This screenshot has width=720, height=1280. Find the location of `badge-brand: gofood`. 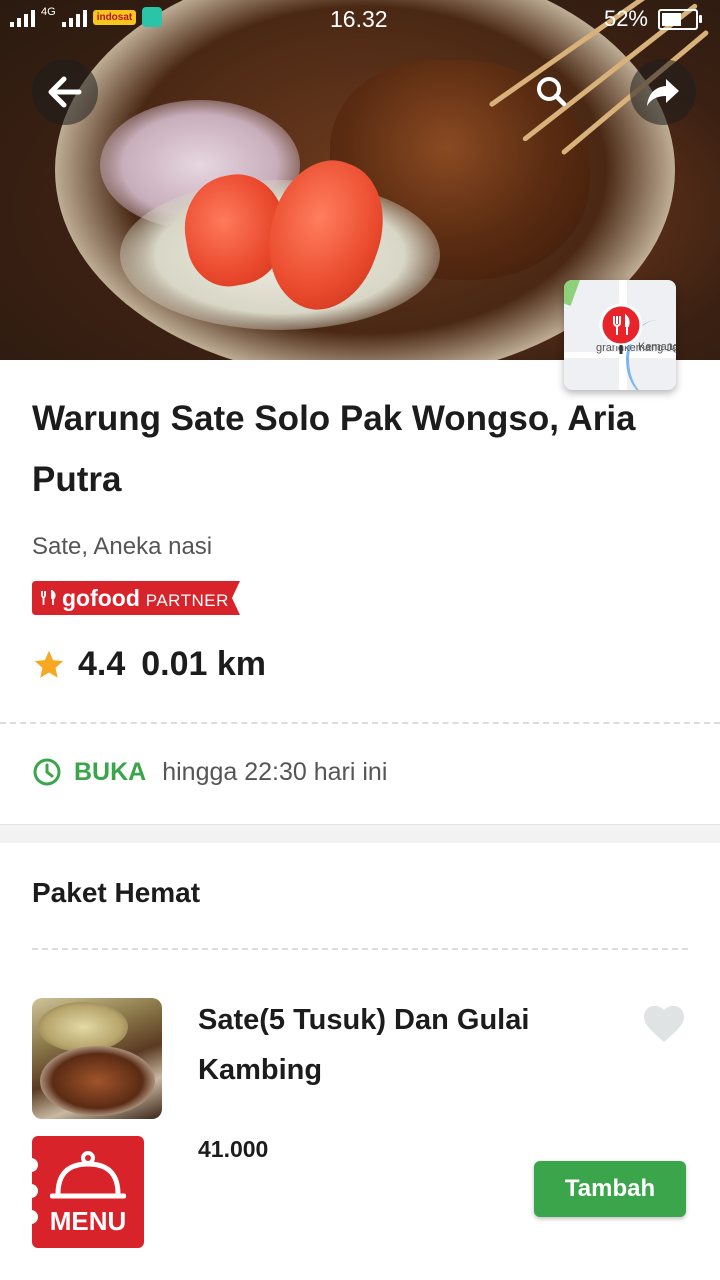

badge-brand: gofood is located at coordinates (101, 598).